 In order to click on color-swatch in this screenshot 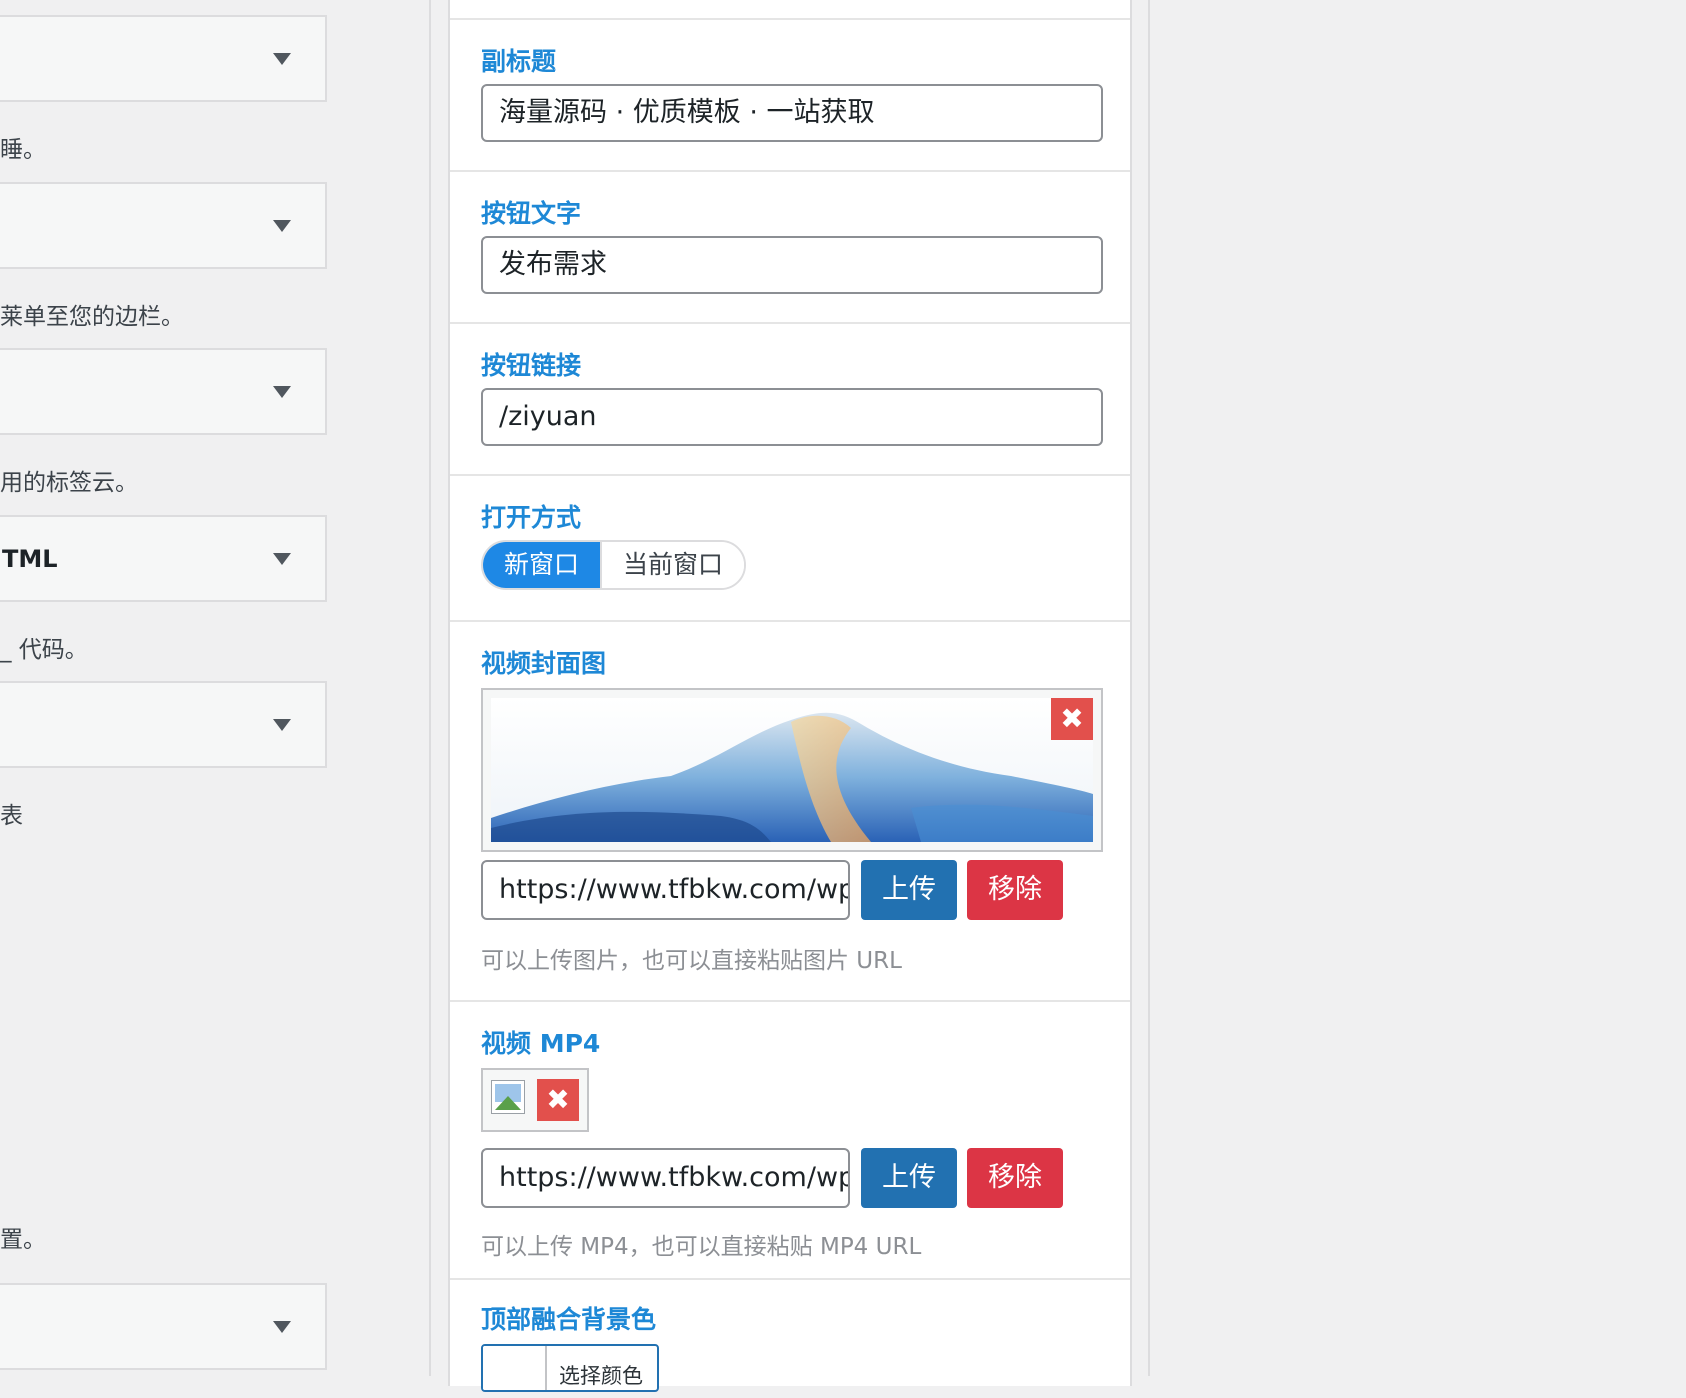, I will do `click(515, 1368)`.